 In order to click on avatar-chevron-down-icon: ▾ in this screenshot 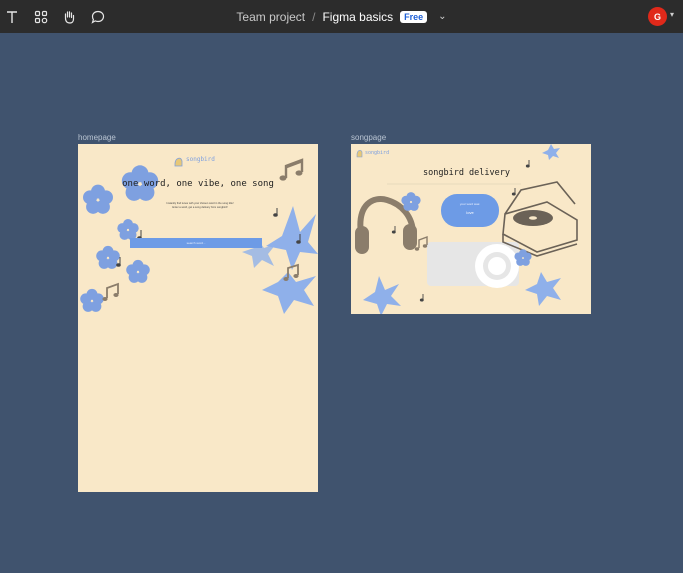, I will do `click(672, 14)`.